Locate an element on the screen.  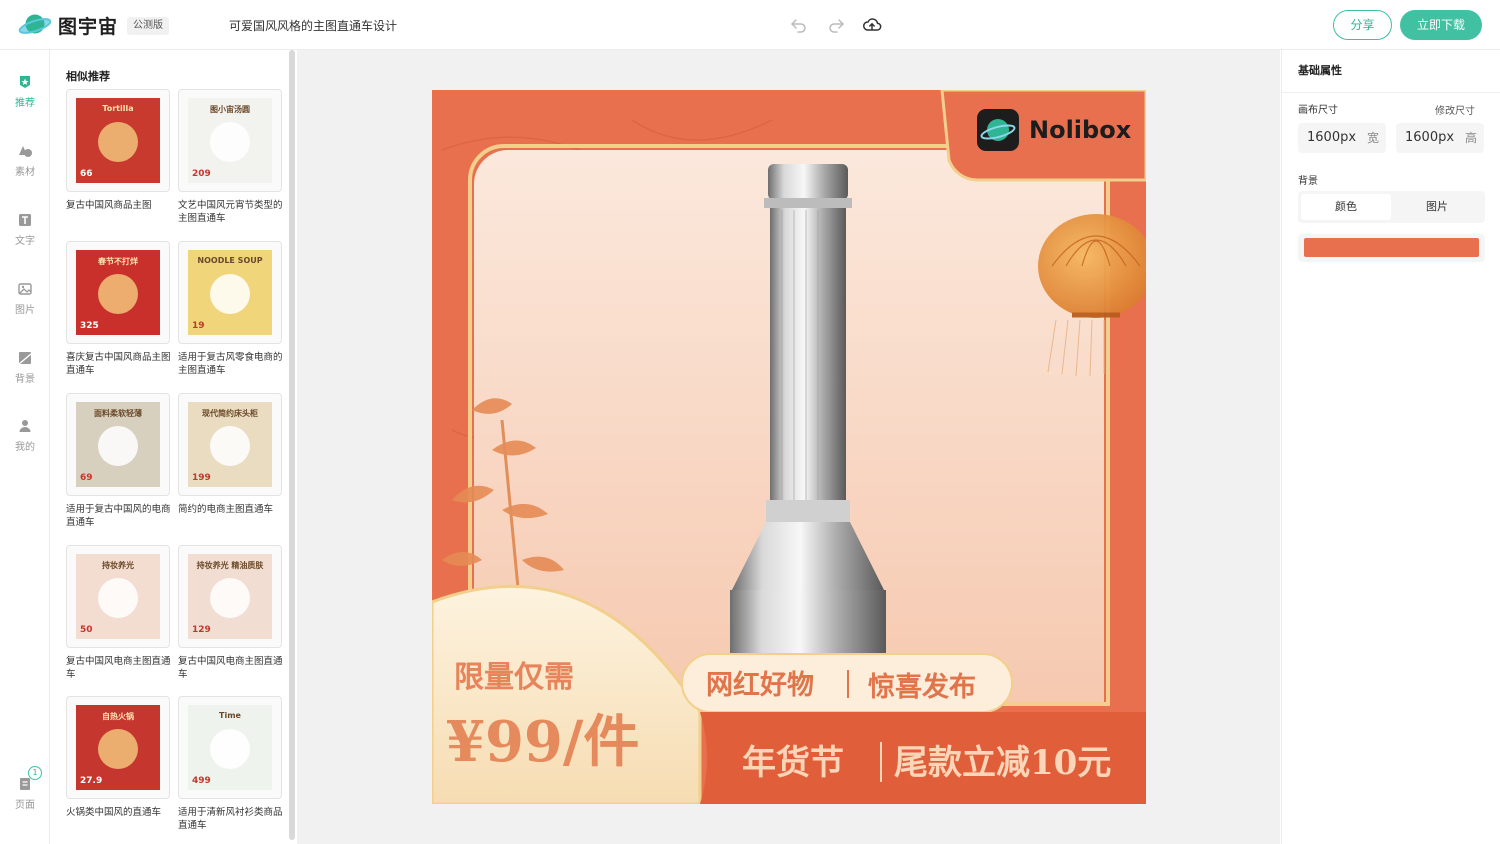
template-card: 持妆养光 精油质肤 129 复古中国风电商主图直通车 is located at coordinates (230, 613).